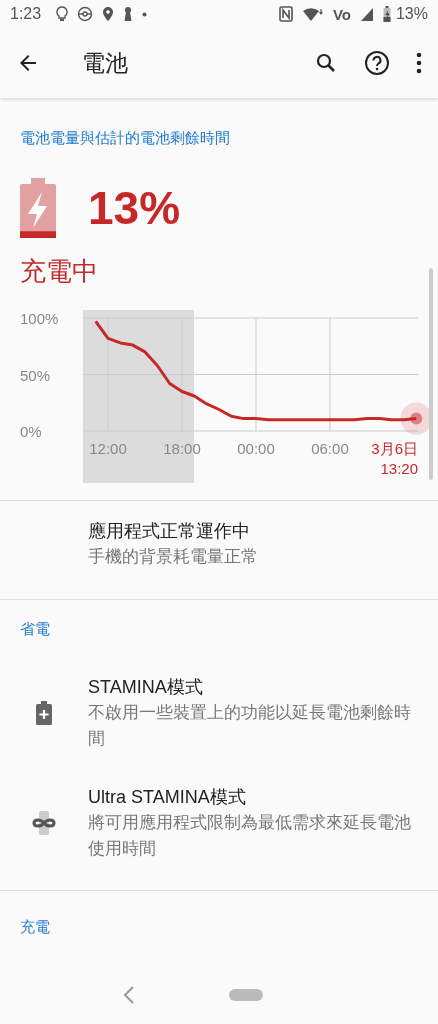 This screenshot has height=1024, width=438. I want to click on section-header: 電池電量與估計的電池剩餘時間, so click(125, 138).